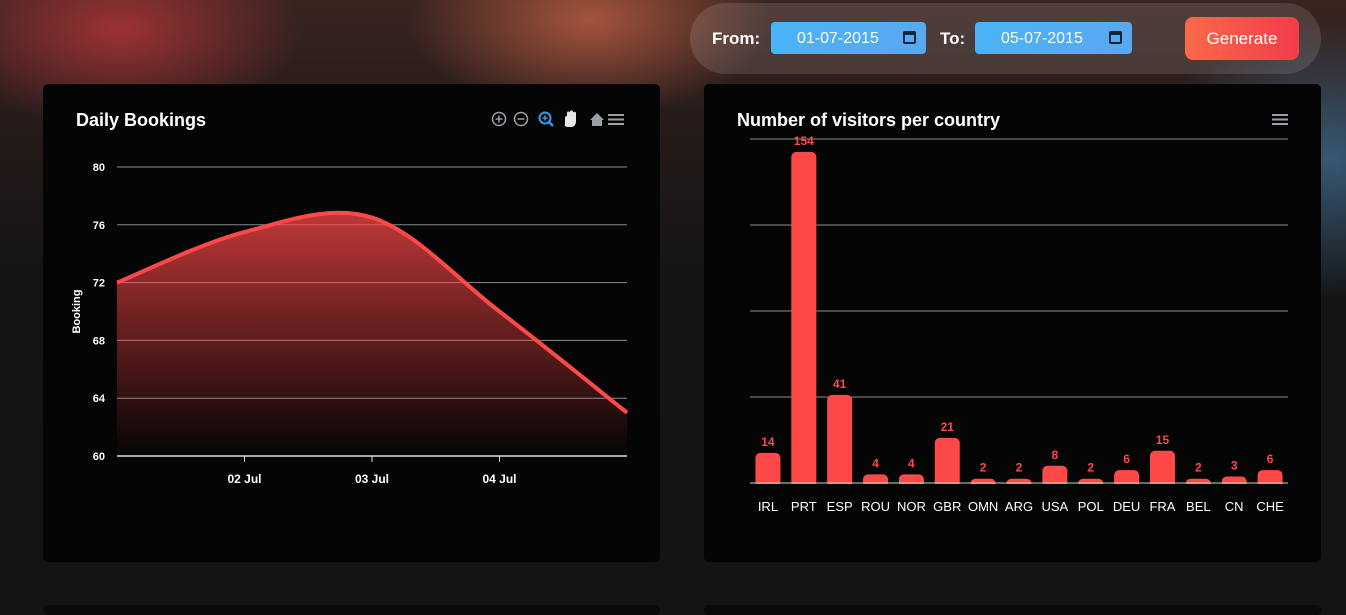 The height and width of the screenshot is (615, 1346). Describe the element at coordinates (840, 506) in the screenshot. I see `x-tick-label: ESP` at that location.